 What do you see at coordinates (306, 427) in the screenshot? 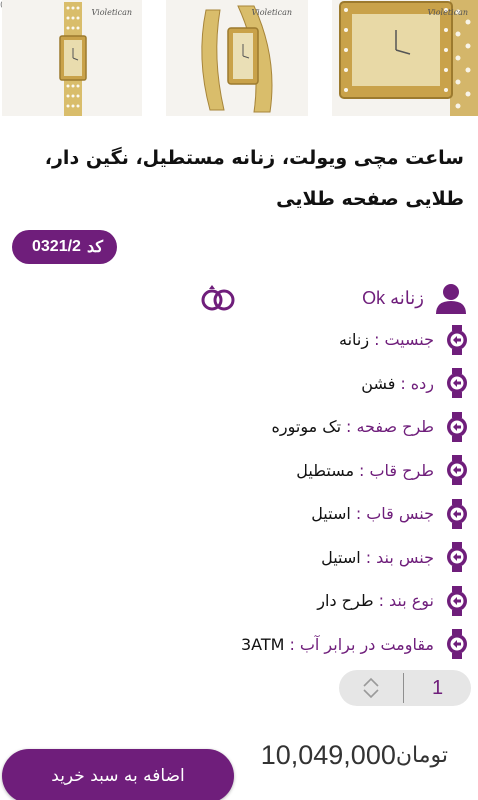
I see `spec-value: تک موتوره` at bounding box center [306, 427].